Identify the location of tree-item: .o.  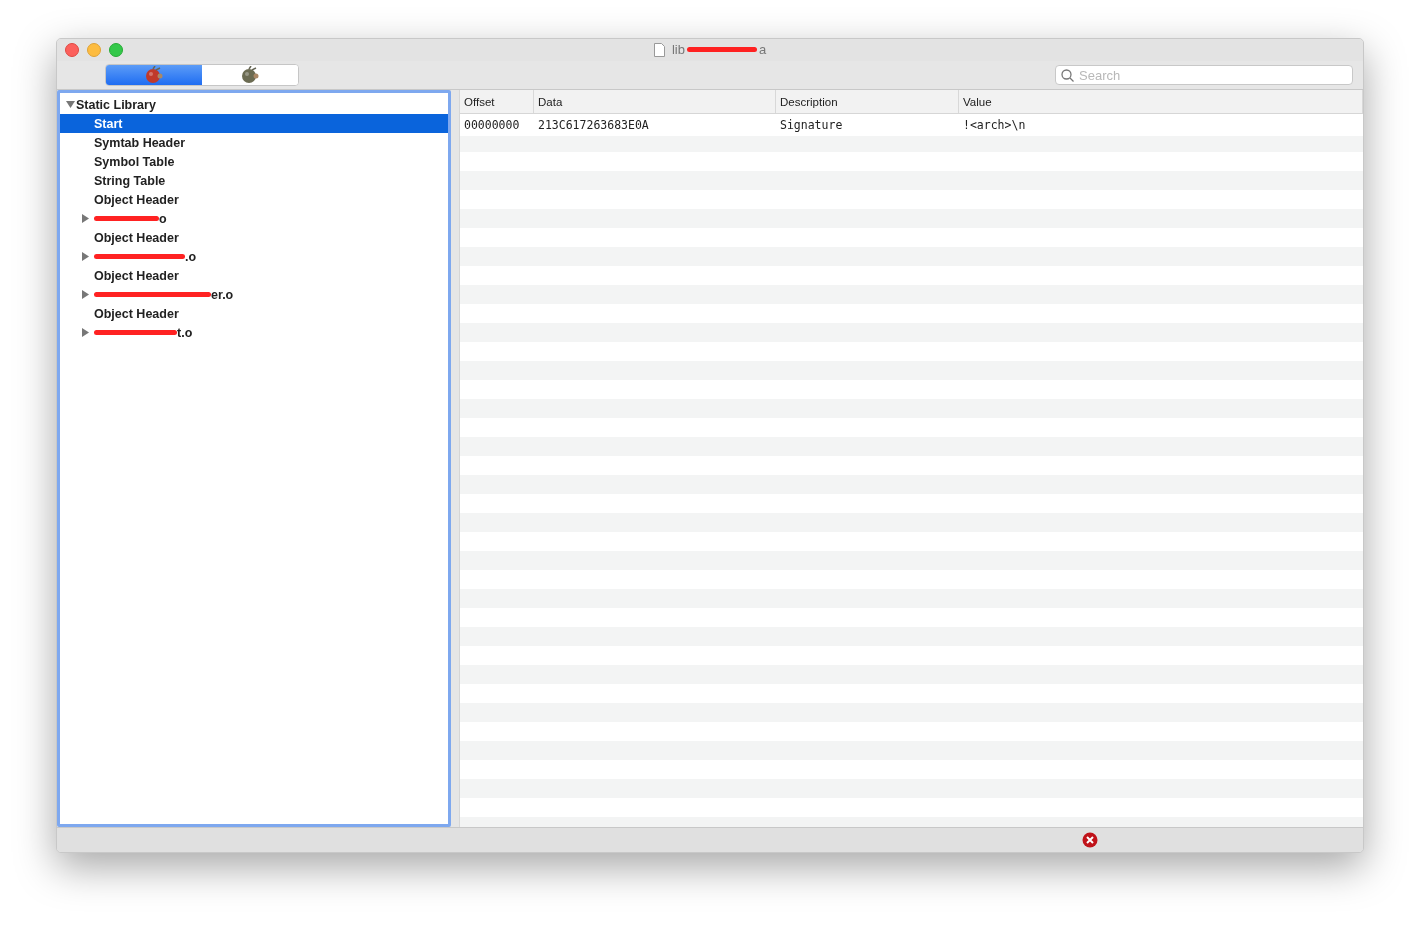
(254, 256).